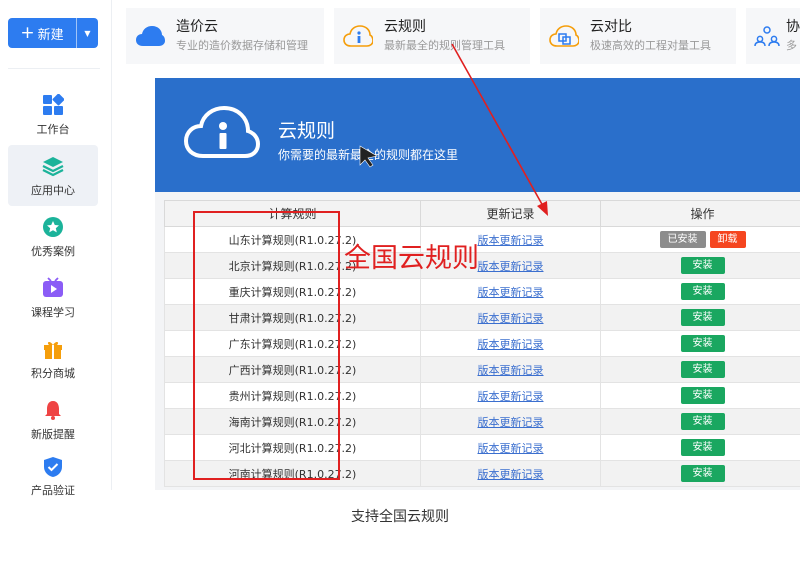 This screenshot has height=575, width=800. I want to click on plus-icon: +, so click(27, 32).